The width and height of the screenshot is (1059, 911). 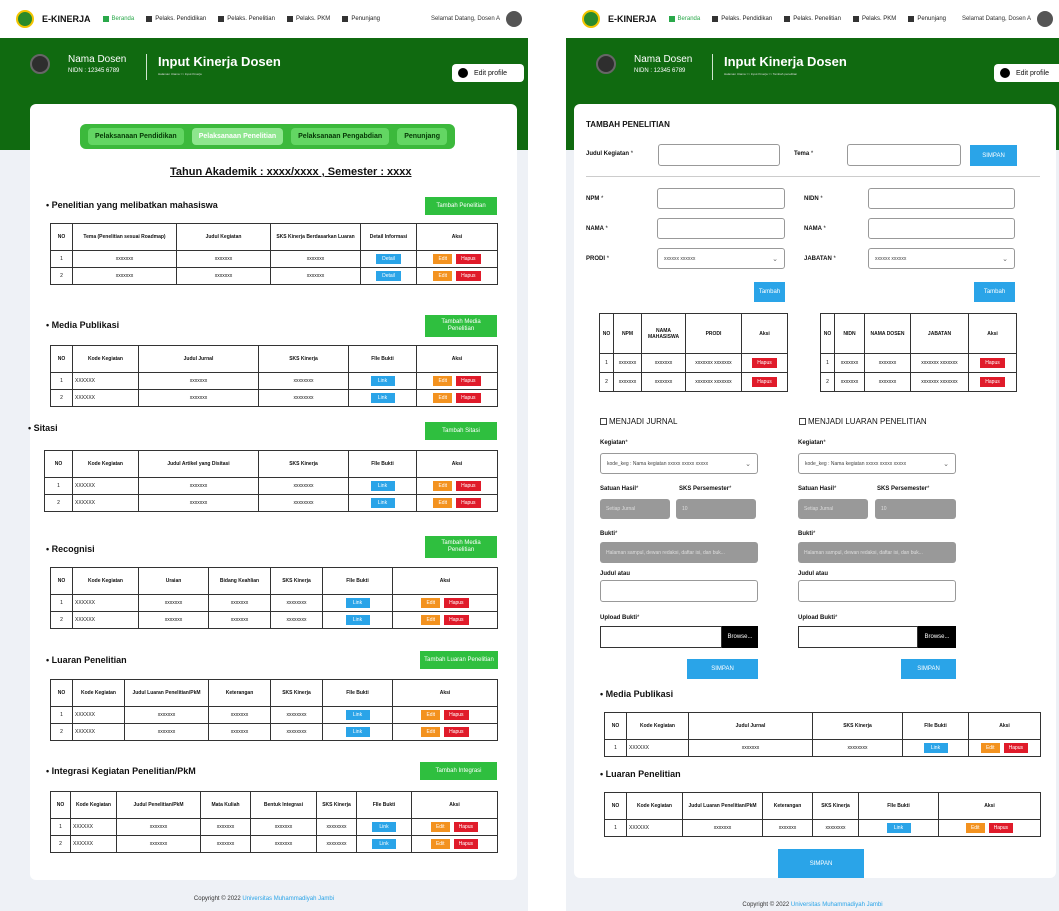 What do you see at coordinates (357, 693) in the screenshot?
I see `column-header: FIle Bukti` at bounding box center [357, 693].